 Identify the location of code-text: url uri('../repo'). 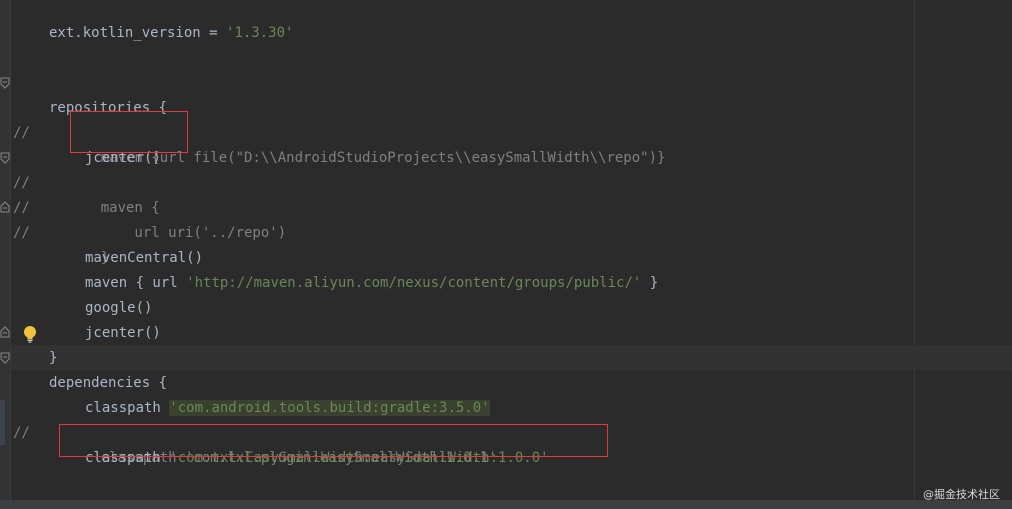
(177, 233).